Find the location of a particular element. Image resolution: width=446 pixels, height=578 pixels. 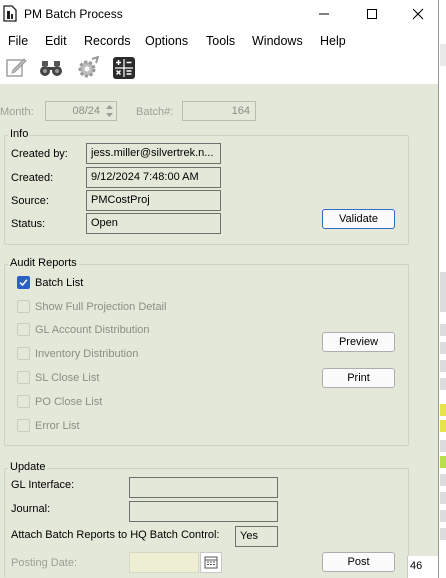

batch-list-label: Batch List is located at coordinates (59, 283).